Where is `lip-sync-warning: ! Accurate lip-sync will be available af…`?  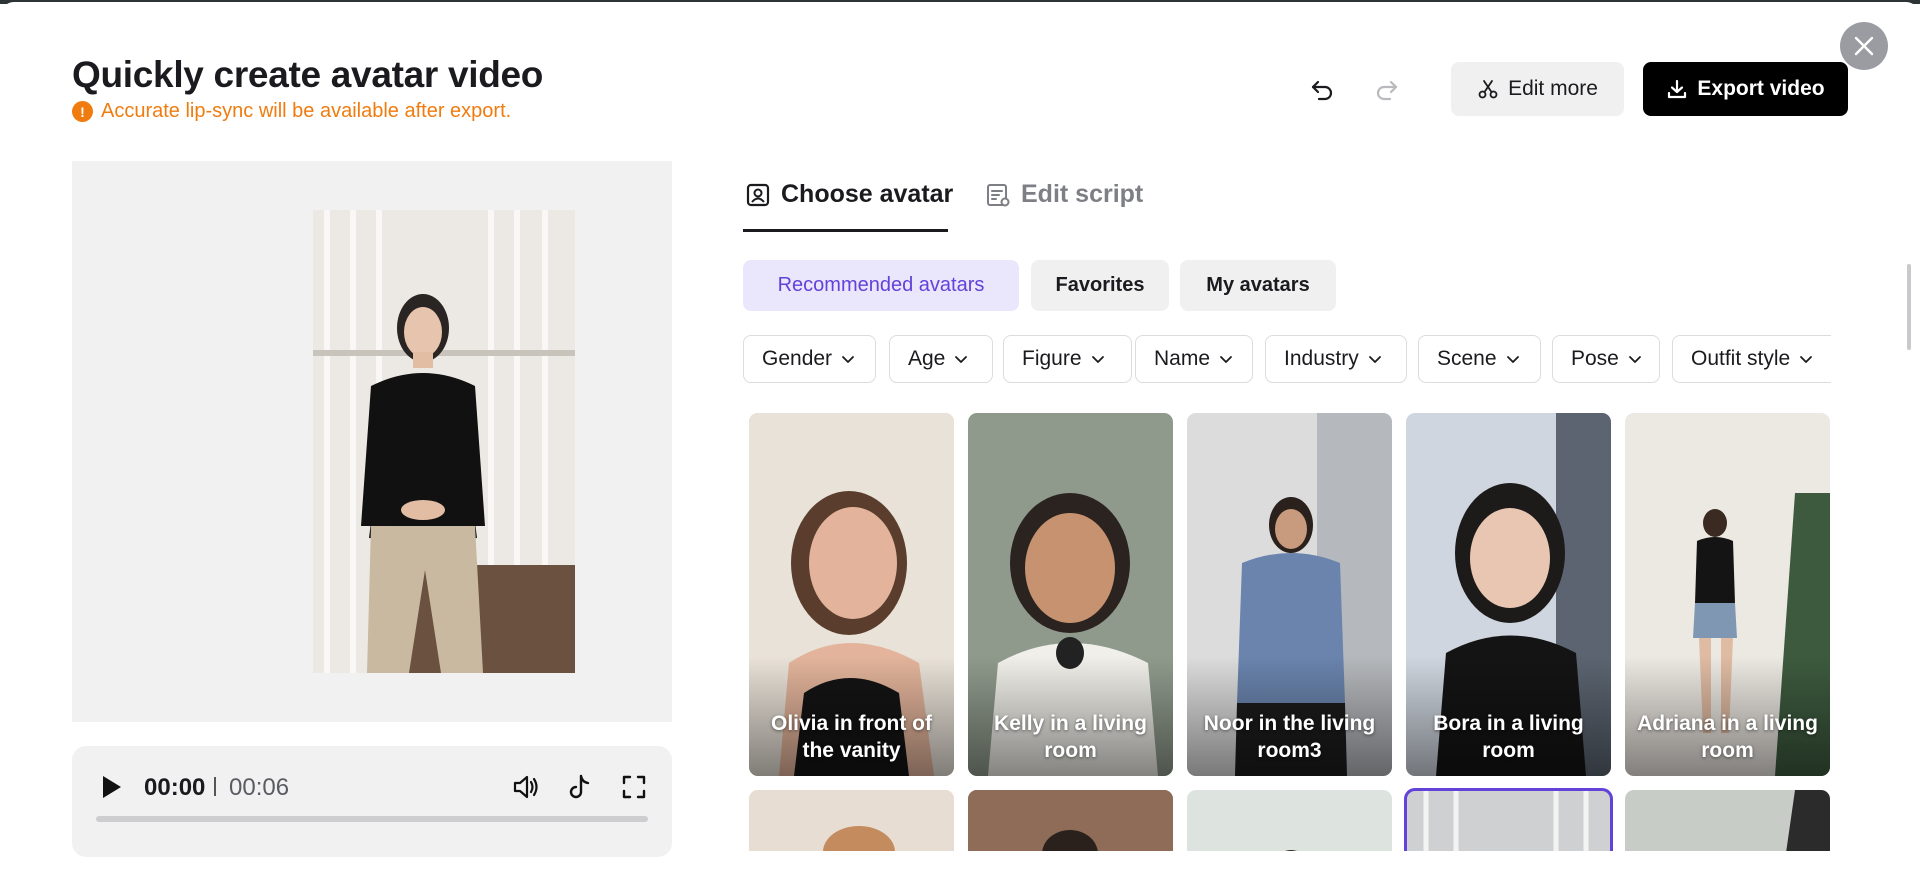 lip-sync-warning: ! Accurate lip-sync will be available af… is located at coordinates (291, 111).